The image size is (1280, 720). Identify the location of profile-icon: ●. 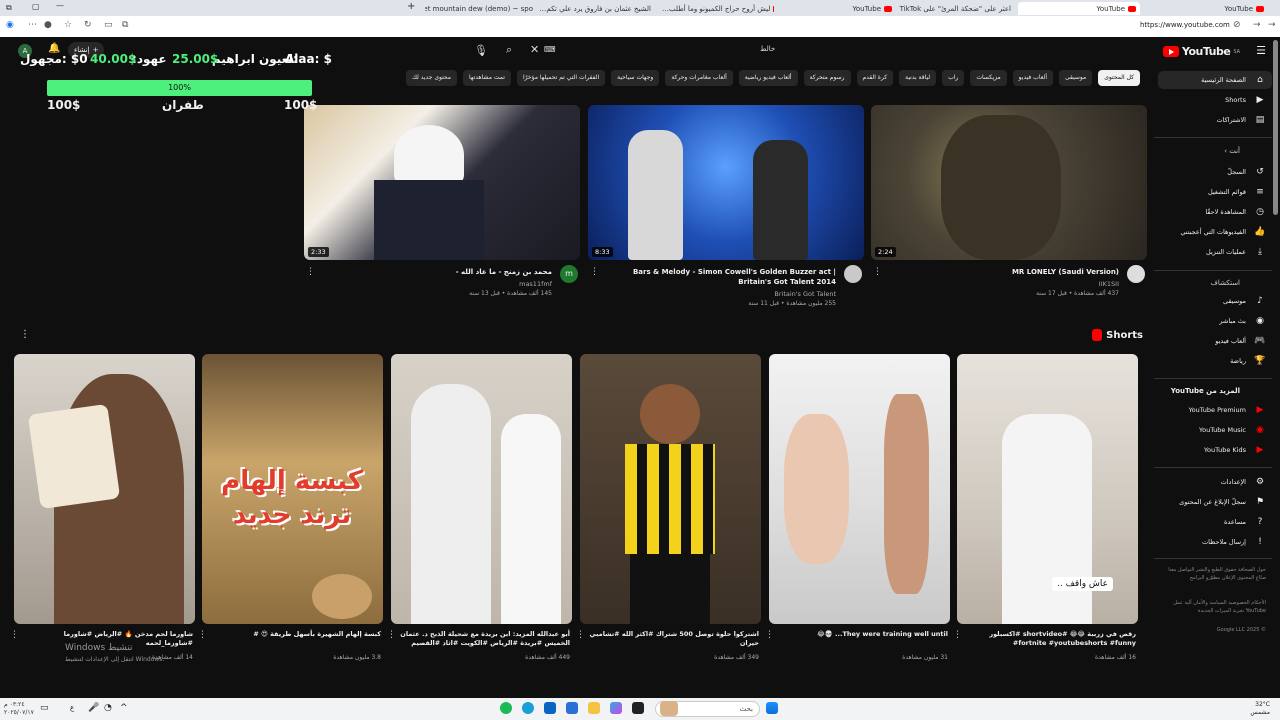
(48, 25).